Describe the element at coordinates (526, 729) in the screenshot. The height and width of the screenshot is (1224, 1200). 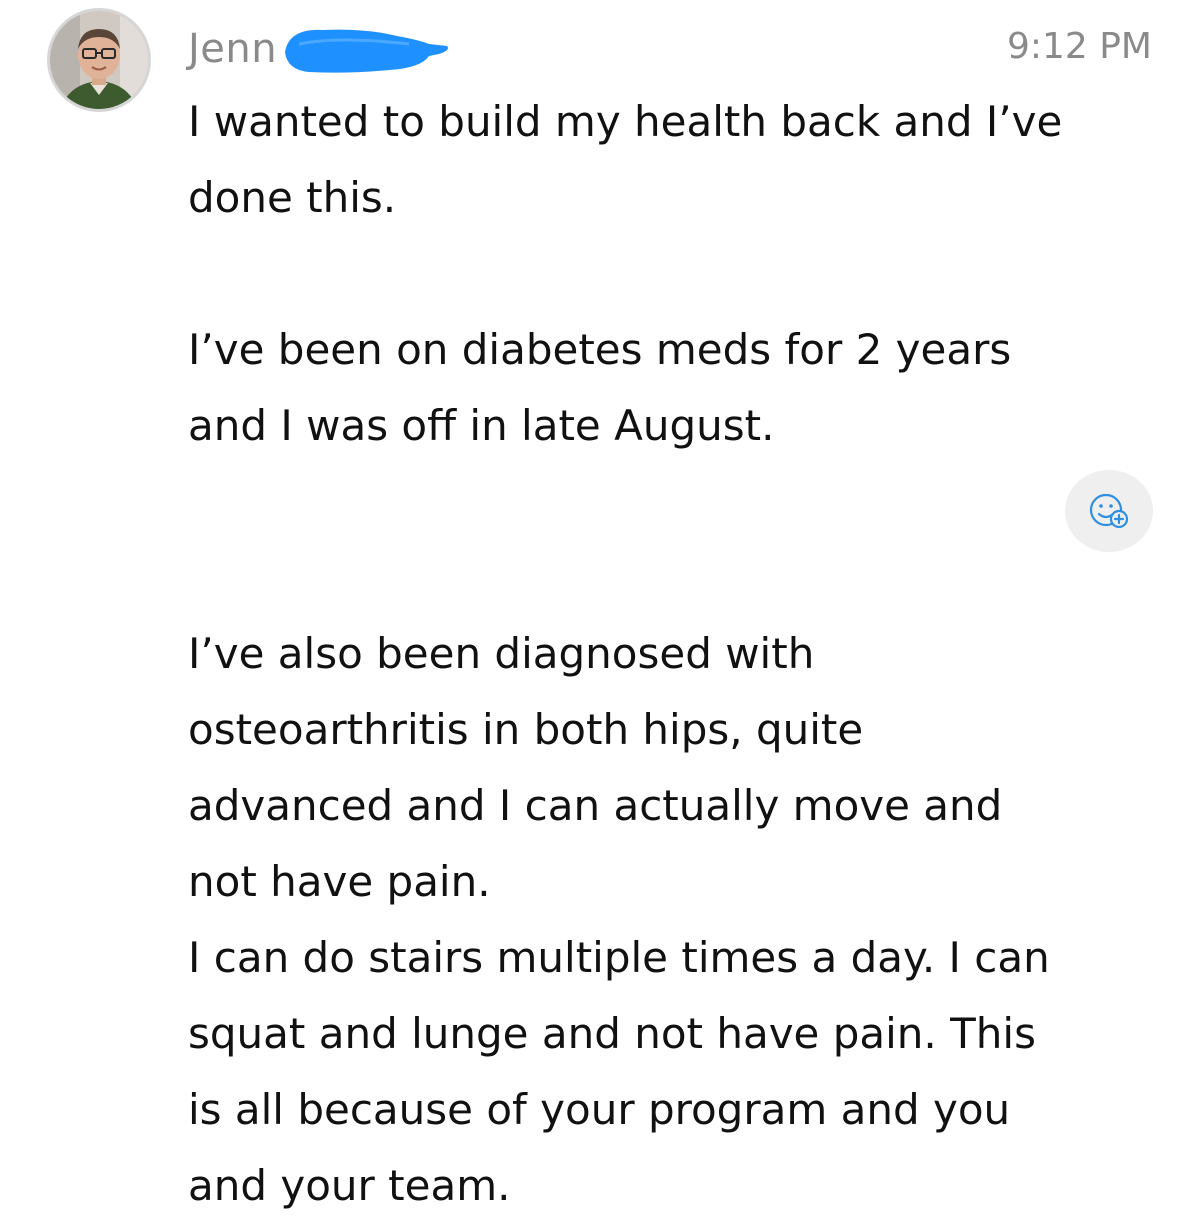
I see `message-line: osteoarthritis in both hips, quite` at that location.